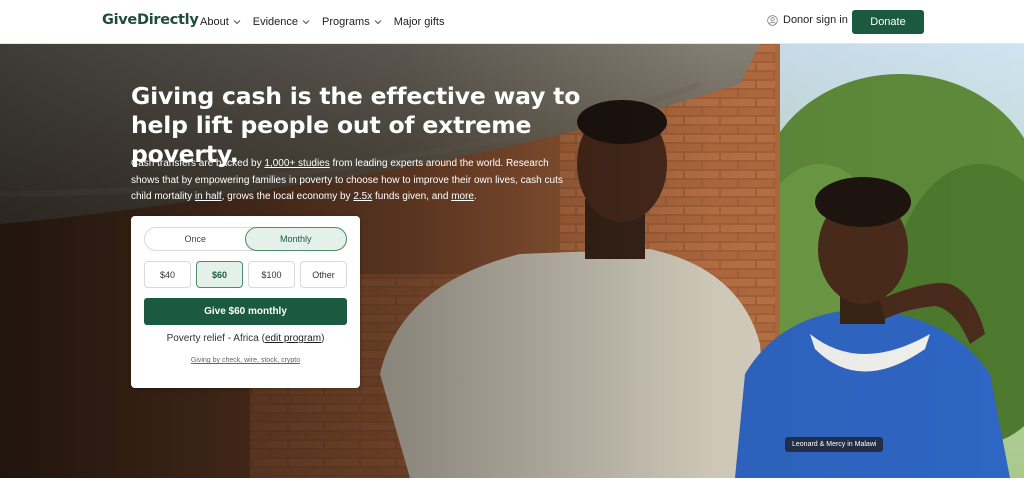 This screenshot has height=491, width=1024. Describe the element at coordinates (271, 274) in the screenshot. I see `amount-100: $100` at that location.